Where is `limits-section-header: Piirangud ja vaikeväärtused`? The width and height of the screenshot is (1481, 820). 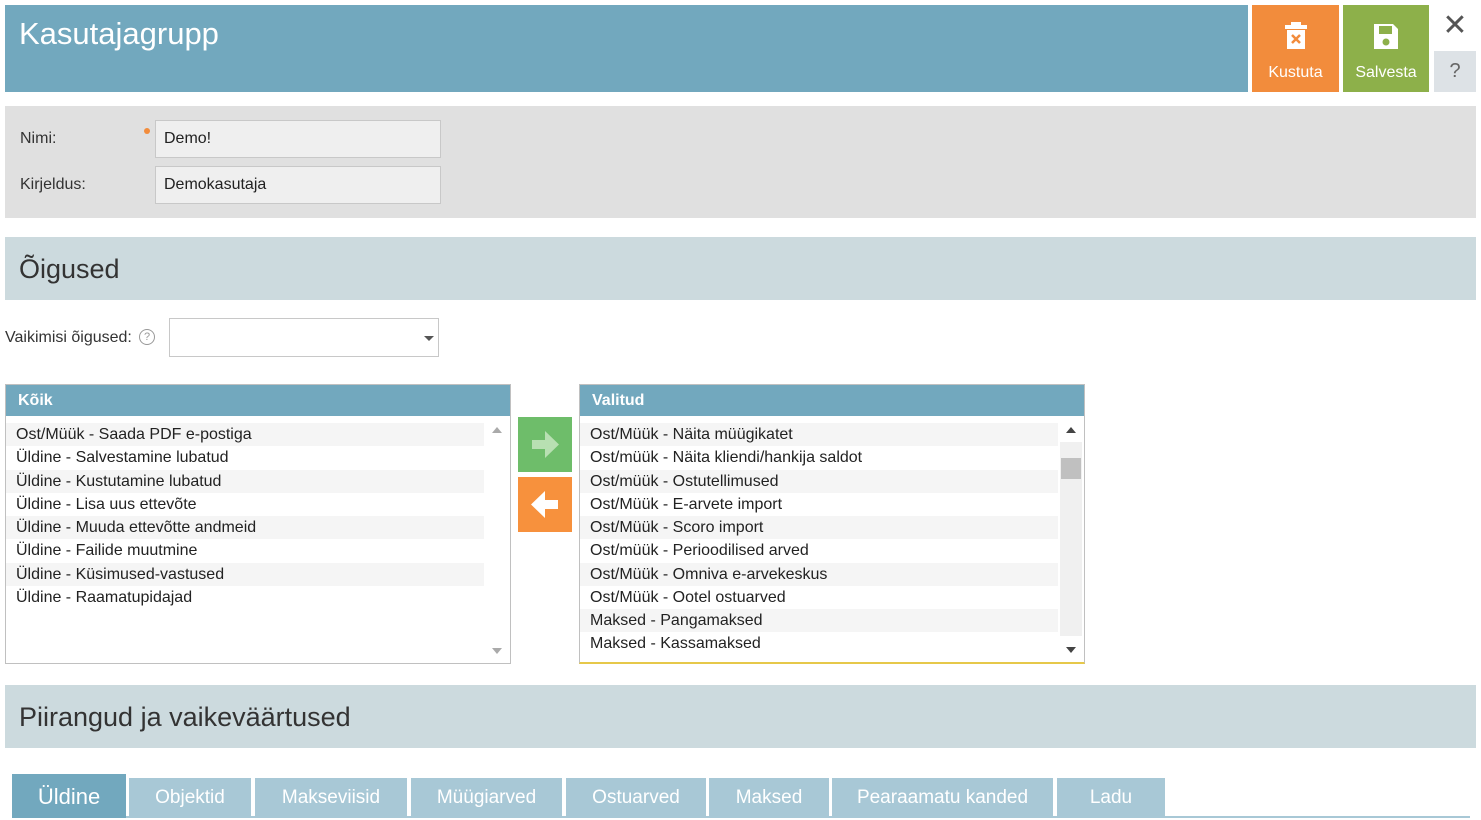 limits-section-header: Piirangud ja vaikeväärtused is located at coordinates (740, 716).